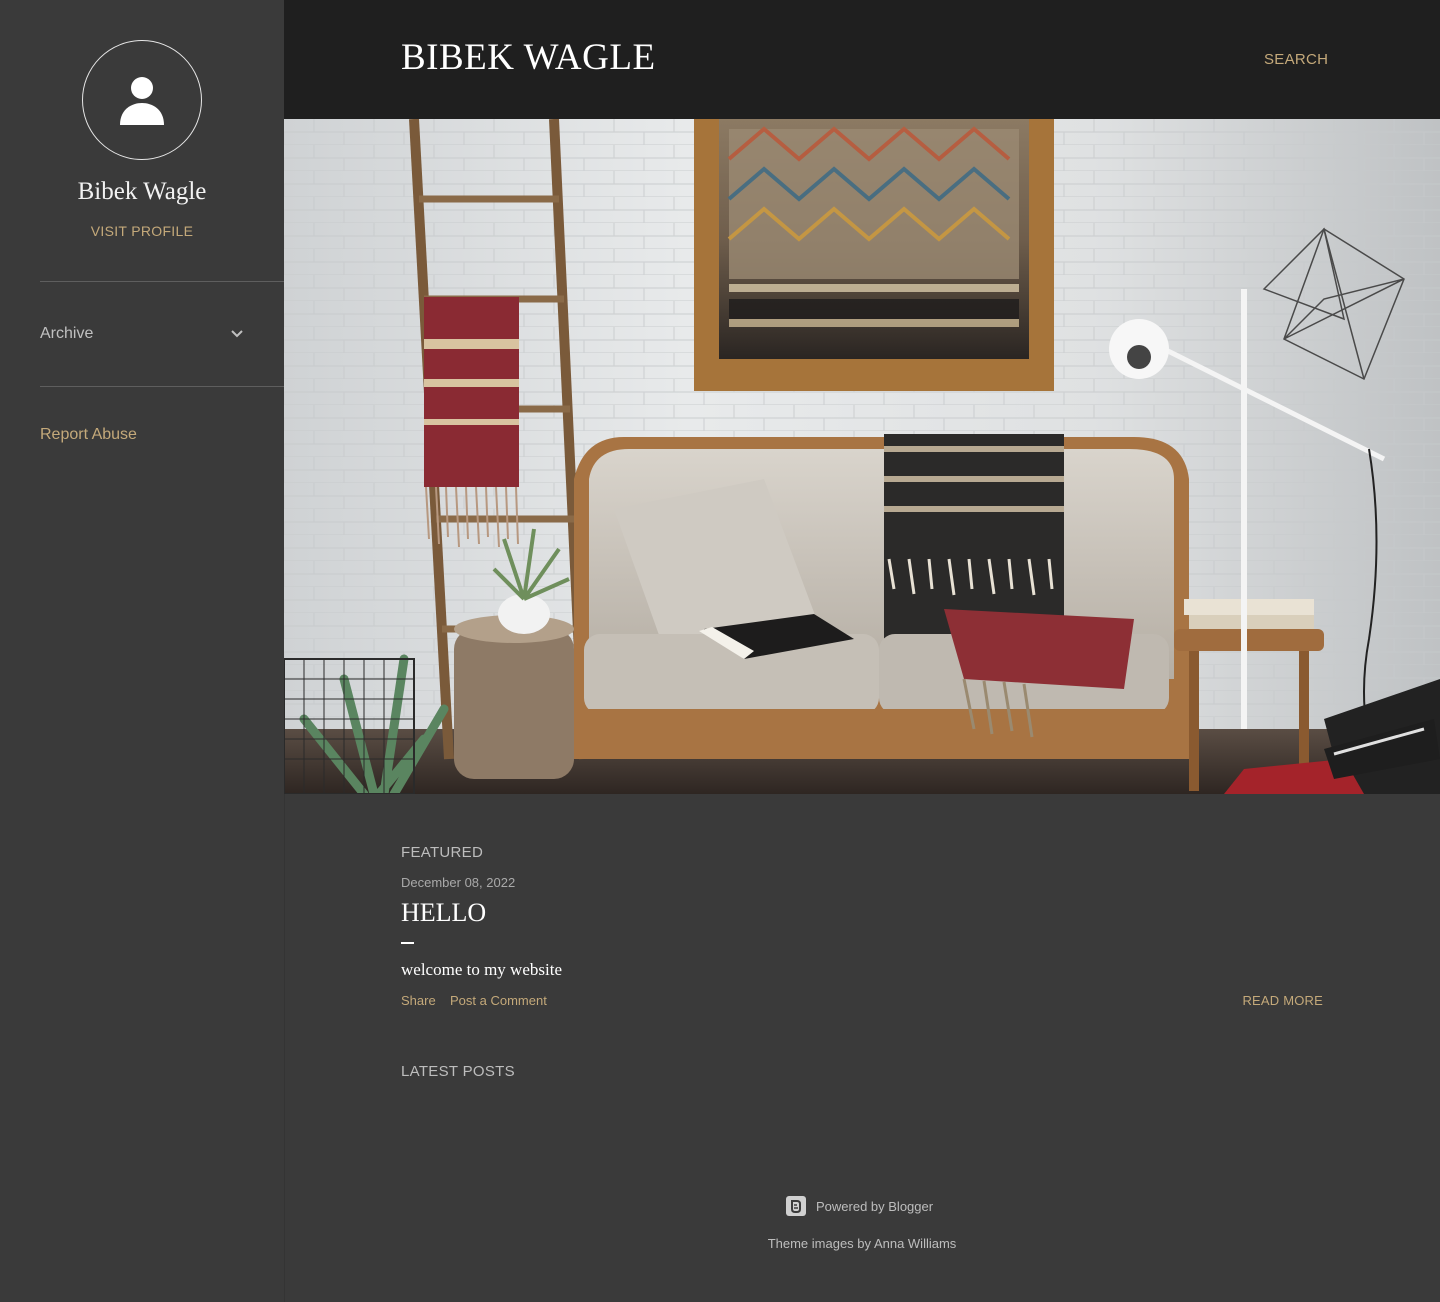 The height and width of the screenshot is (1302, 1440). Describe the element at coordinates (481, 969) in the screenshot. I see `post-snippet: welcome to my website` at that location.